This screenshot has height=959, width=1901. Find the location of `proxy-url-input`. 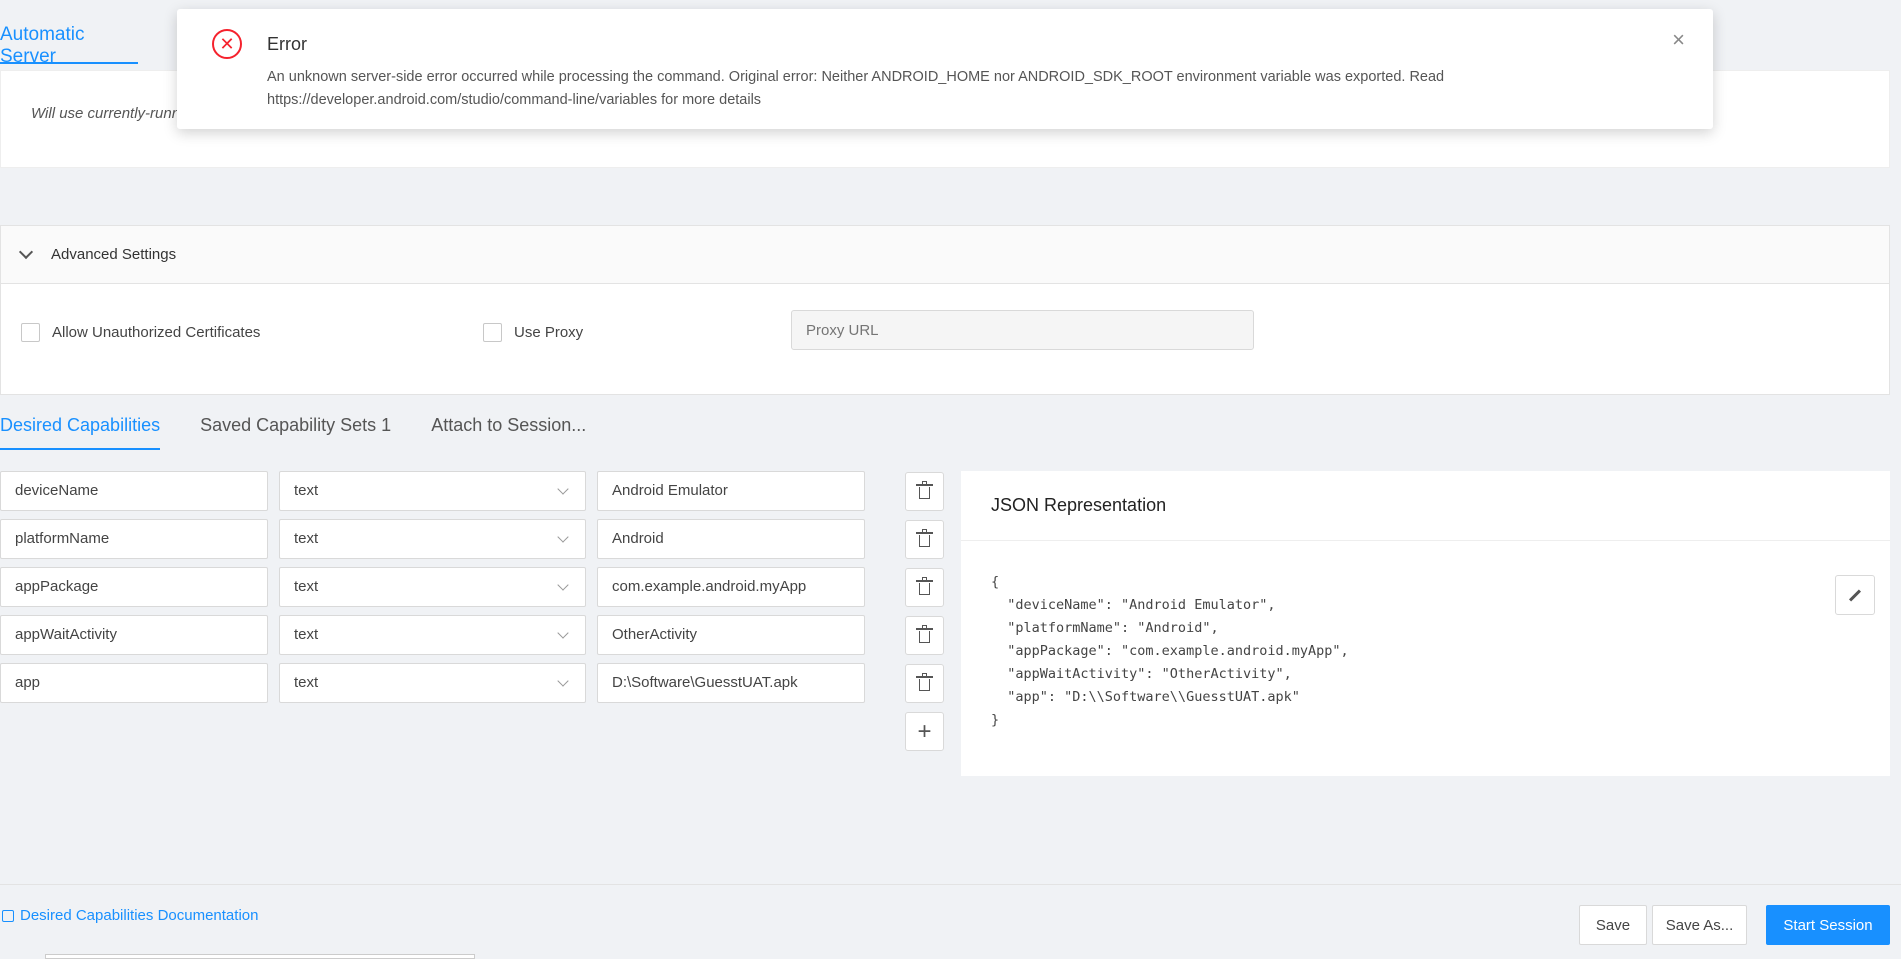

proxy-url-input is located at coordinates (1022, 330).